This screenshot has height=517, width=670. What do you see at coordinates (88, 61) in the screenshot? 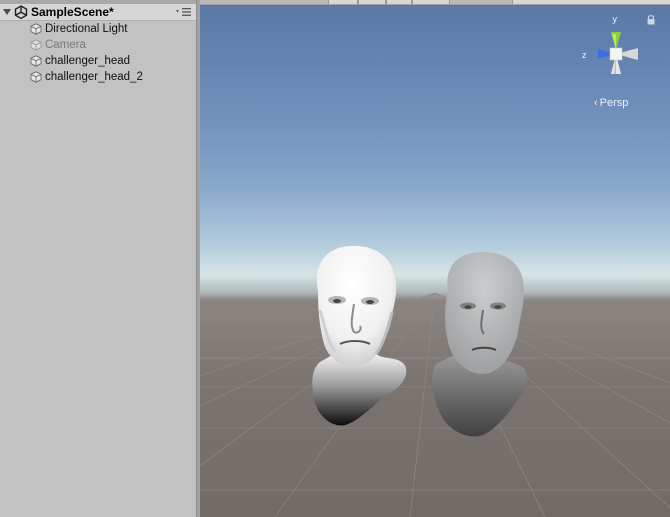
I see `hierarchy-item-label: challenger_head` at bounding box center [88, 61].